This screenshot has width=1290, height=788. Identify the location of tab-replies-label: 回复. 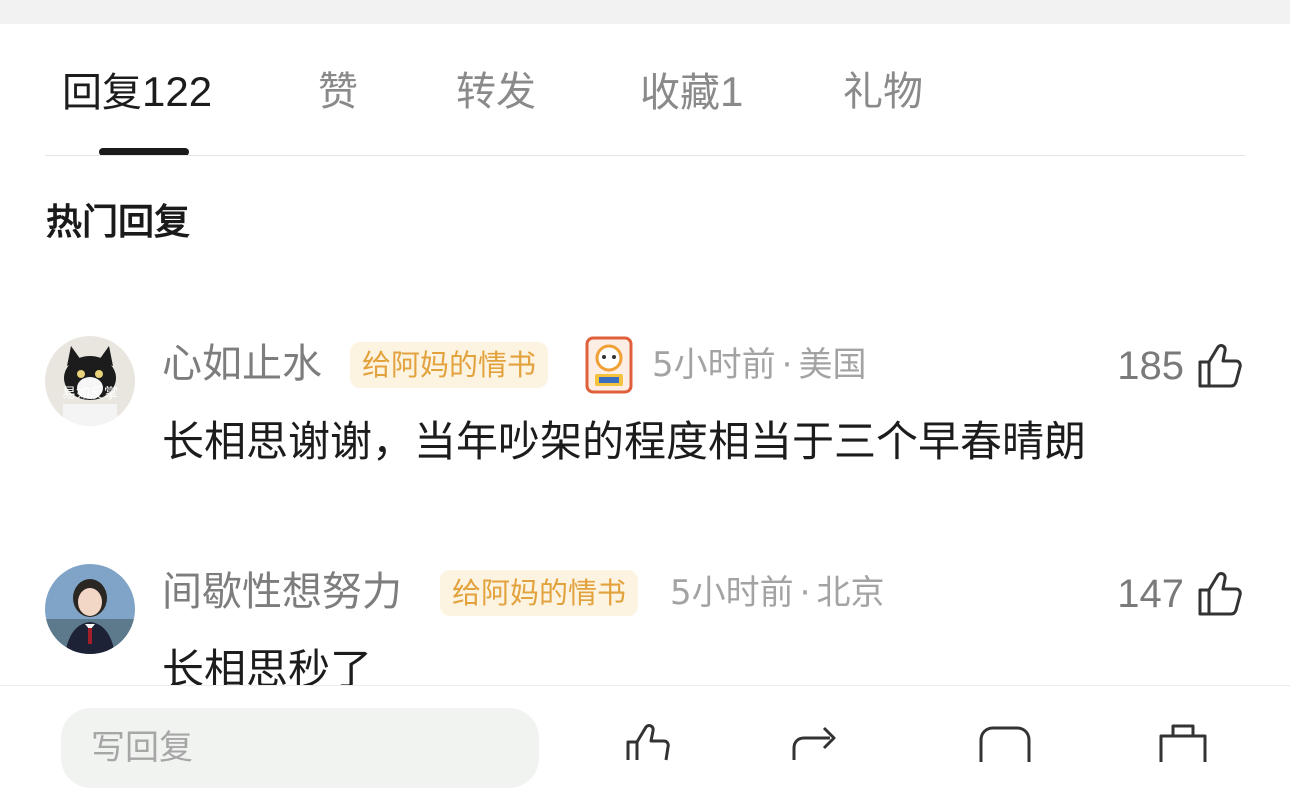
(102, 93).